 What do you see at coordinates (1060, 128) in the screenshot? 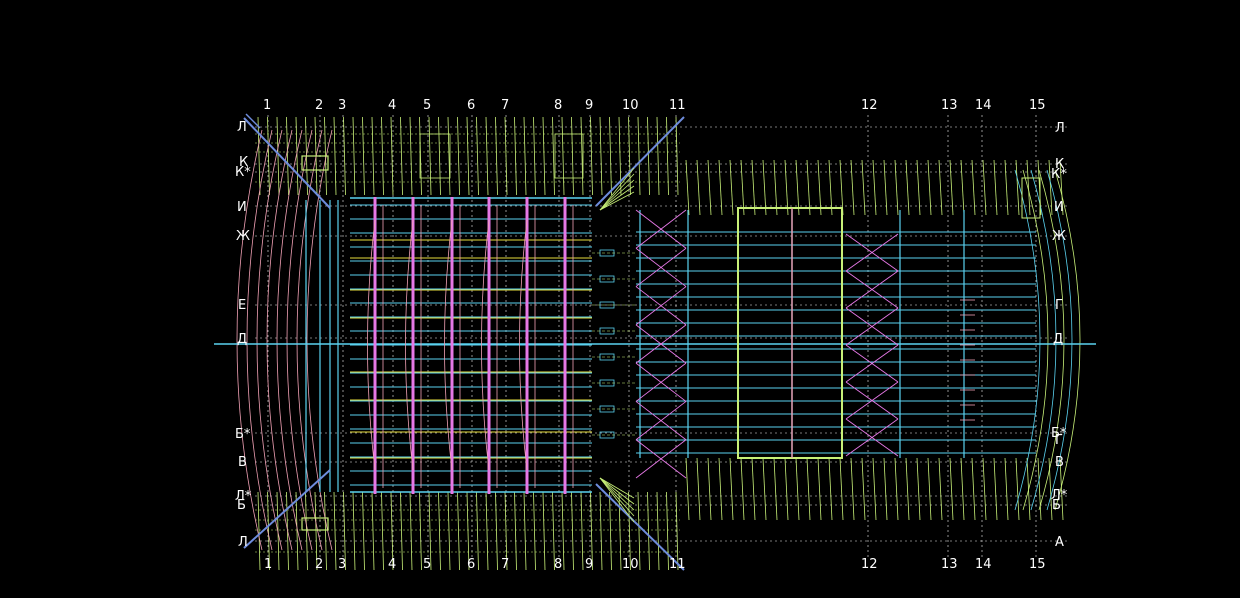
I see `row-label-right-1: Л` at bounding box center [1060, 128].